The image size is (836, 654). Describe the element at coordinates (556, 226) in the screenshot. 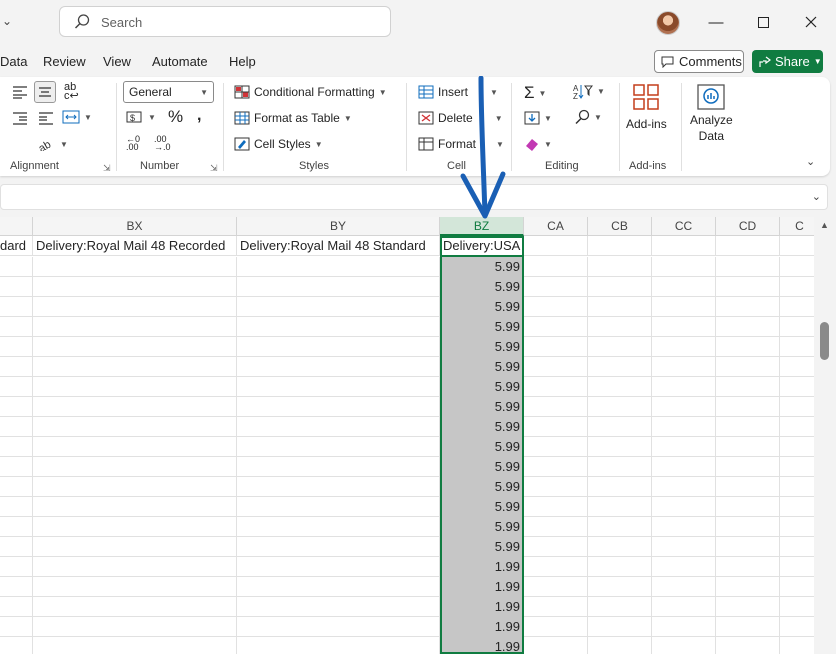

I see `column-header-ca: CA` at that location.